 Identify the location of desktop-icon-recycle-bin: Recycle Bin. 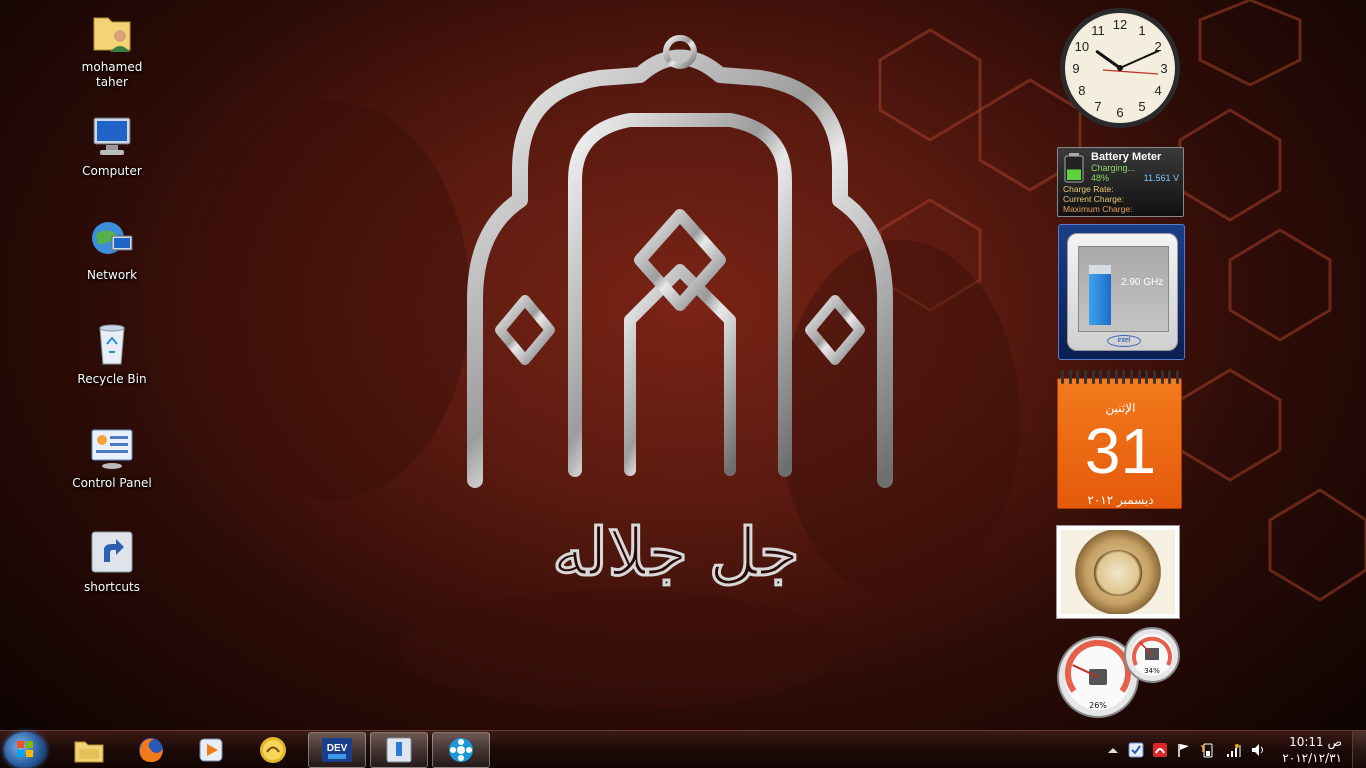
(112, 353).